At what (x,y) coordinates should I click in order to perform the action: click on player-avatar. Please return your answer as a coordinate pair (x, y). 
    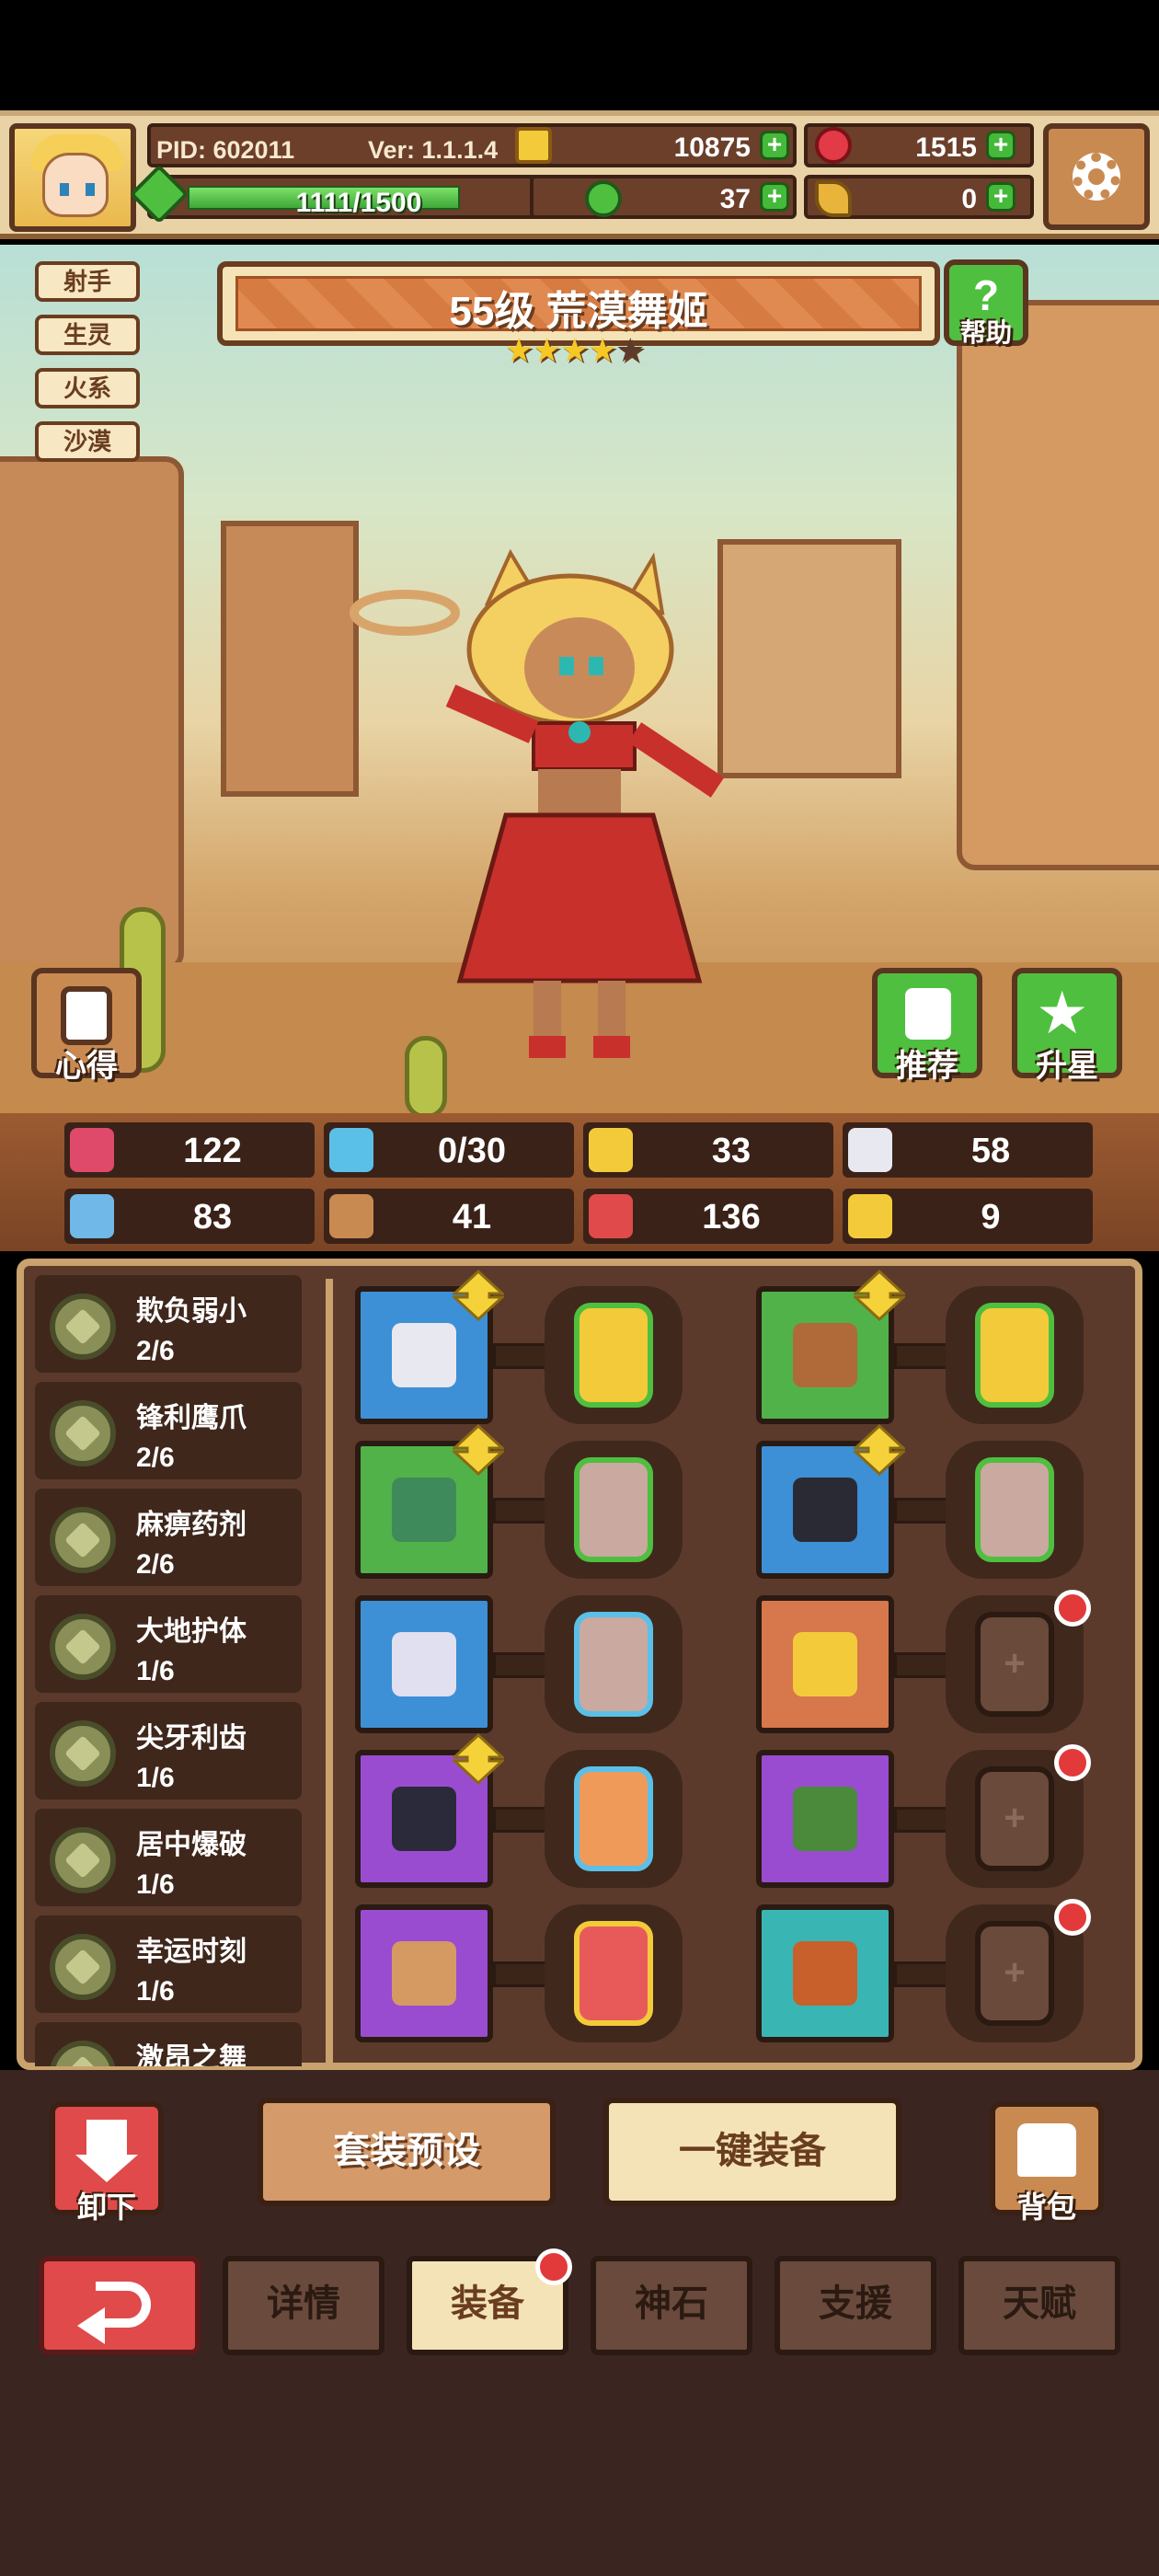
    Looking at the image, I should click on (72, 177).